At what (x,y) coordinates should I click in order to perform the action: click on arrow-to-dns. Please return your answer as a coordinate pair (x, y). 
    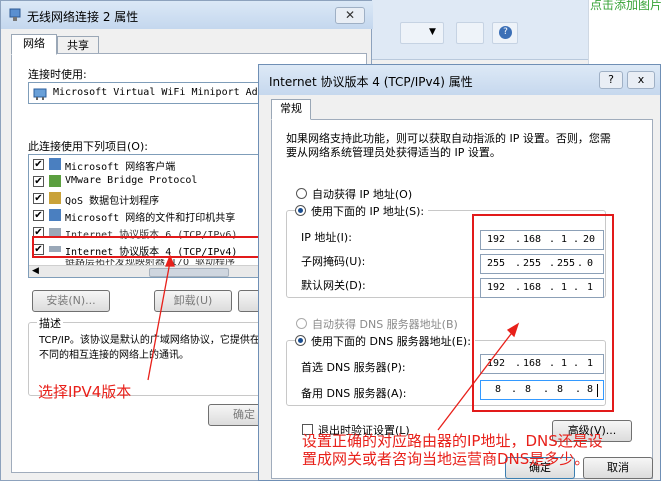
    Looking at the image, I should click on (478, 376).